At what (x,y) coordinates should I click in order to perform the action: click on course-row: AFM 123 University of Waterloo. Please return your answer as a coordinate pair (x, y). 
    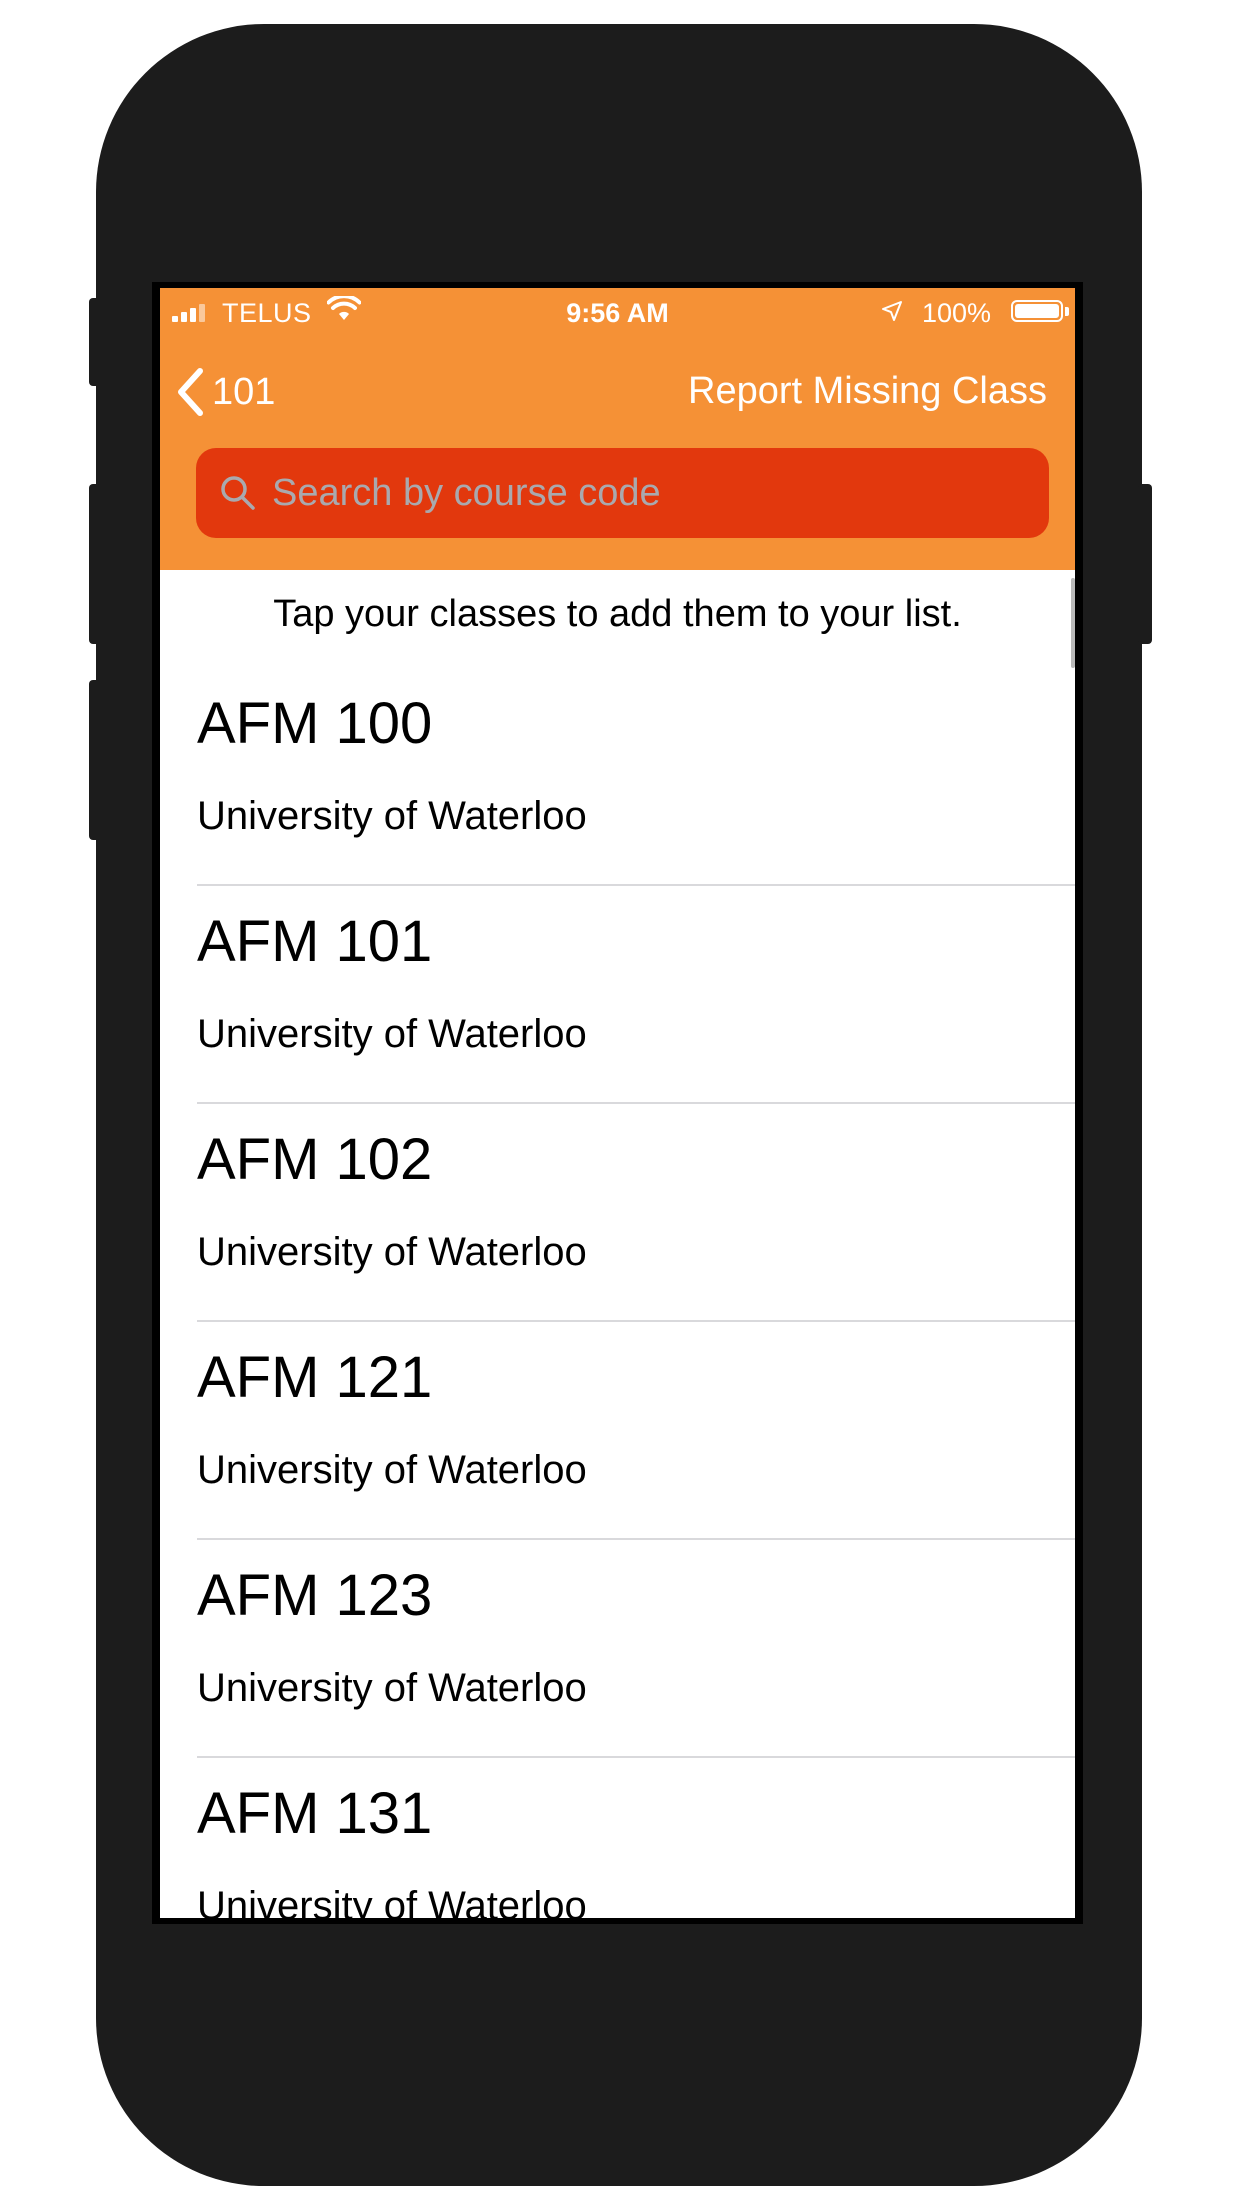
    Looking at the image, I should click on (617, 1649).